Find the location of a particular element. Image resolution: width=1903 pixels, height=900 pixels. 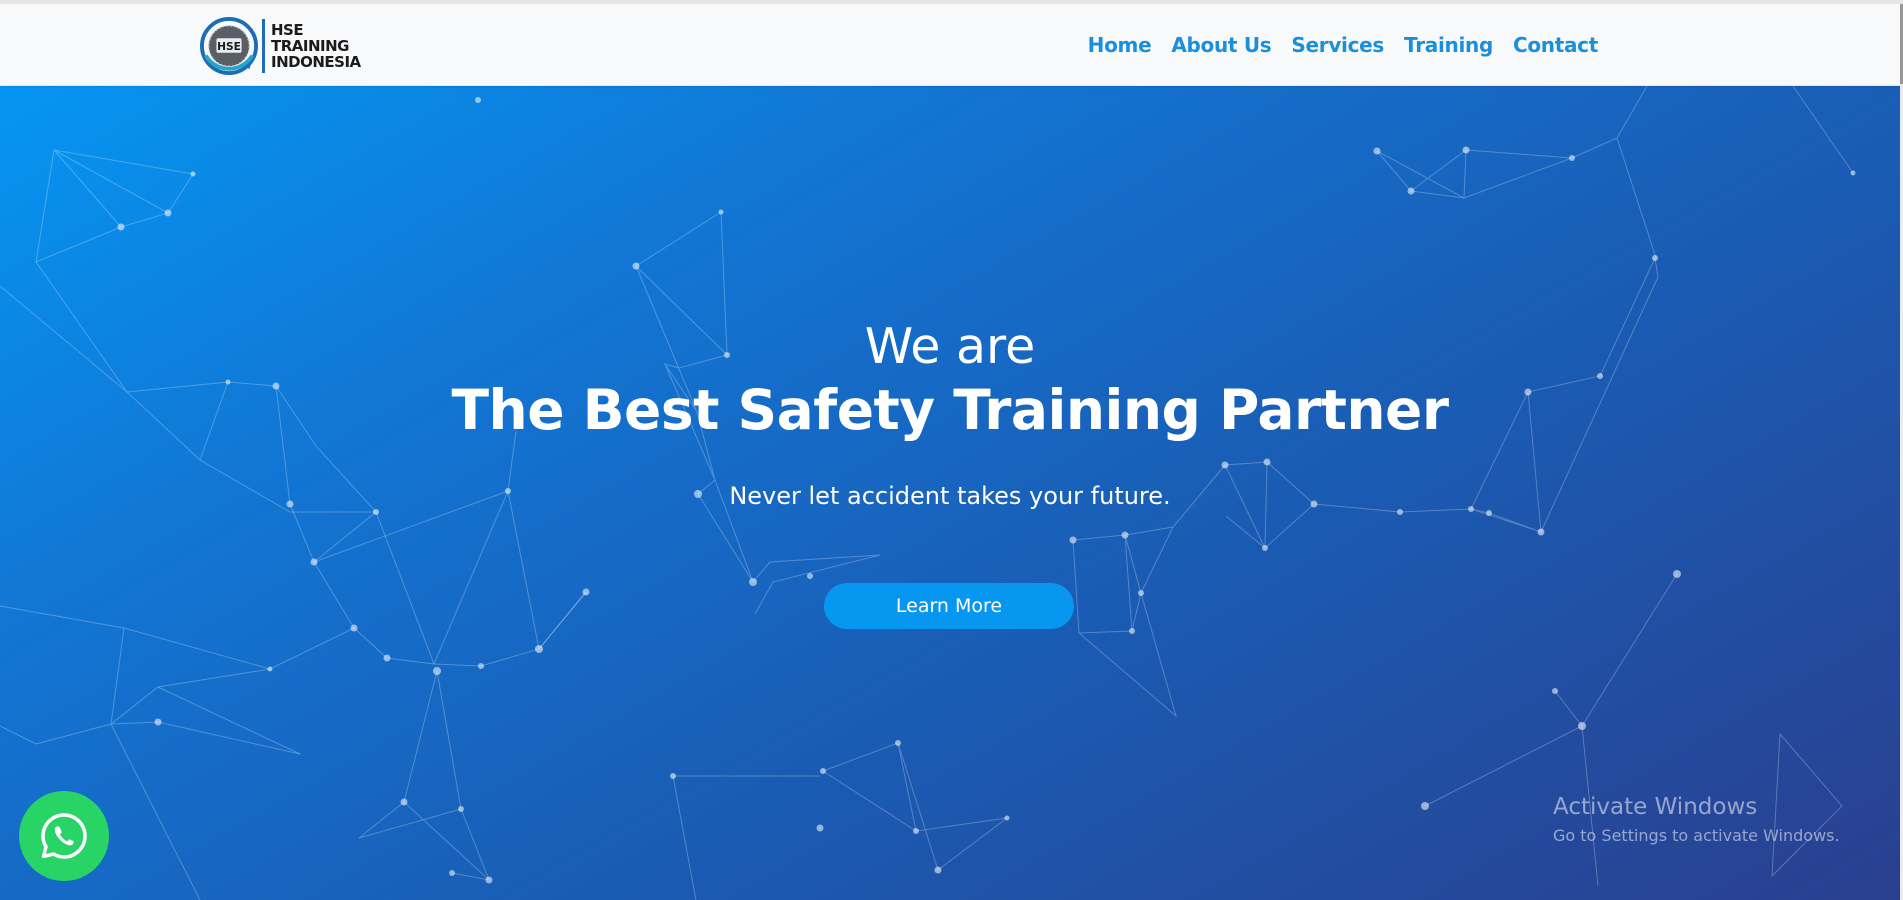

nav-services: Services is located at coordinates (1337, 45).